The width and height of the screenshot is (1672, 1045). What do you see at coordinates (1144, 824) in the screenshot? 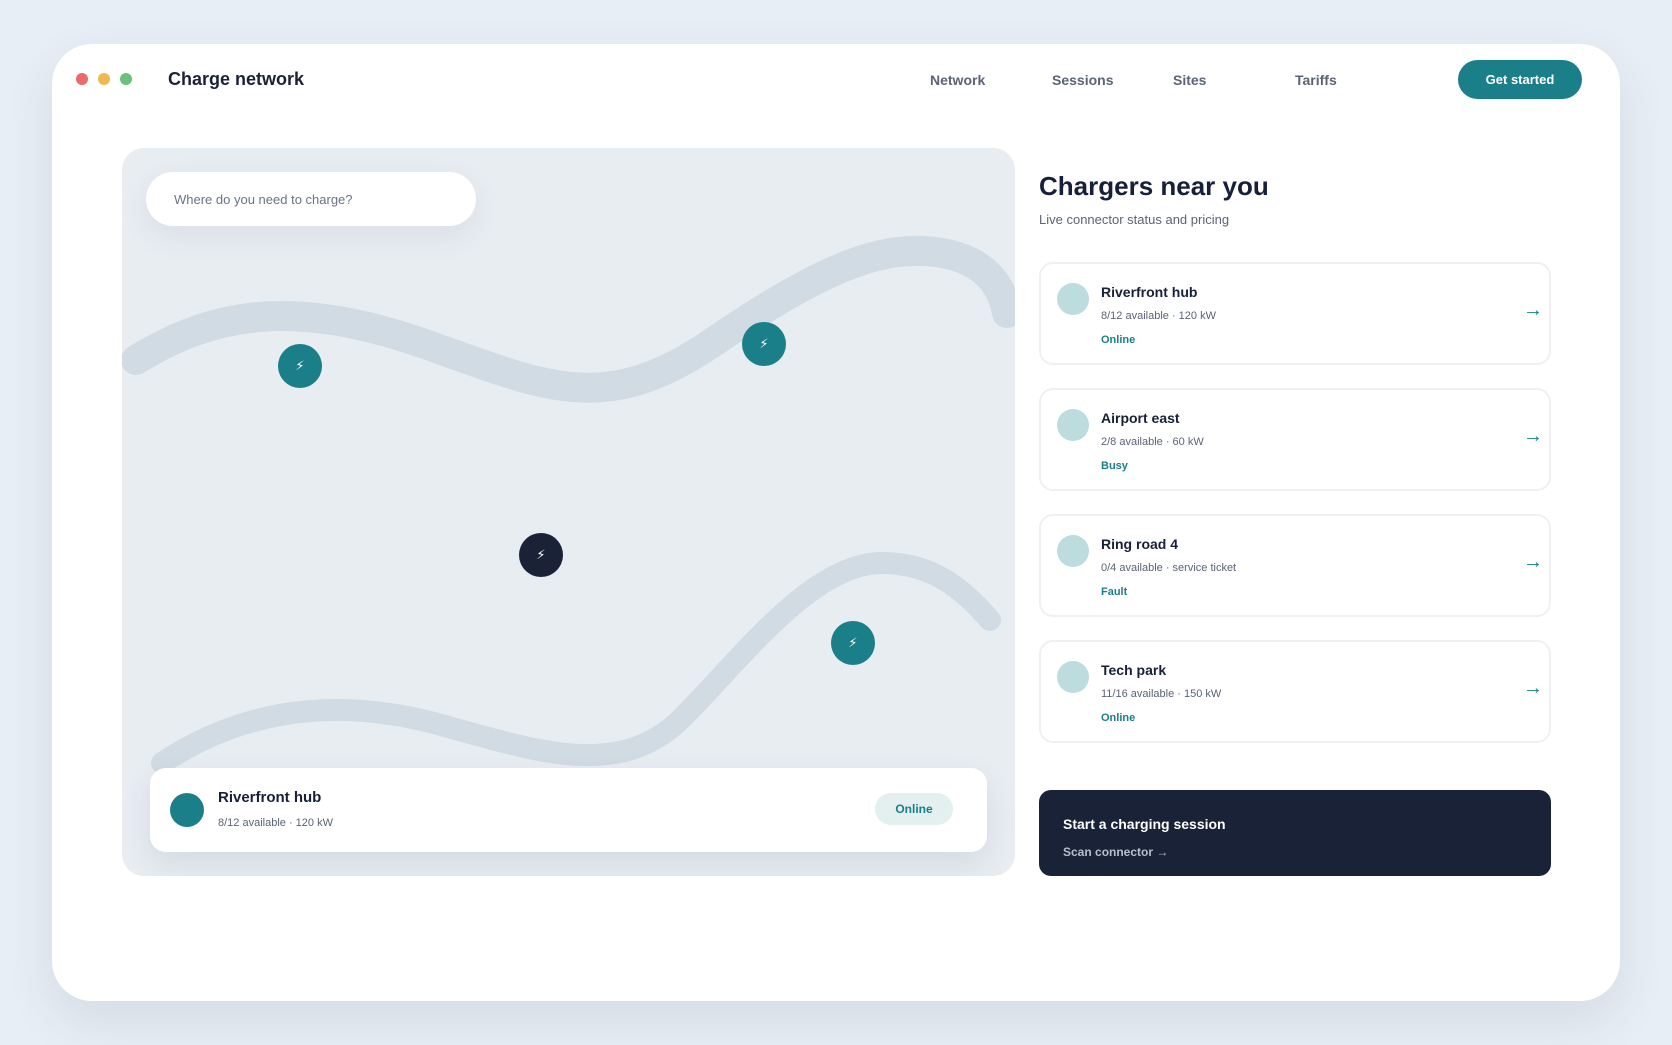
I see `session-title: Start a charging session` at bounding box center [1144, 824].